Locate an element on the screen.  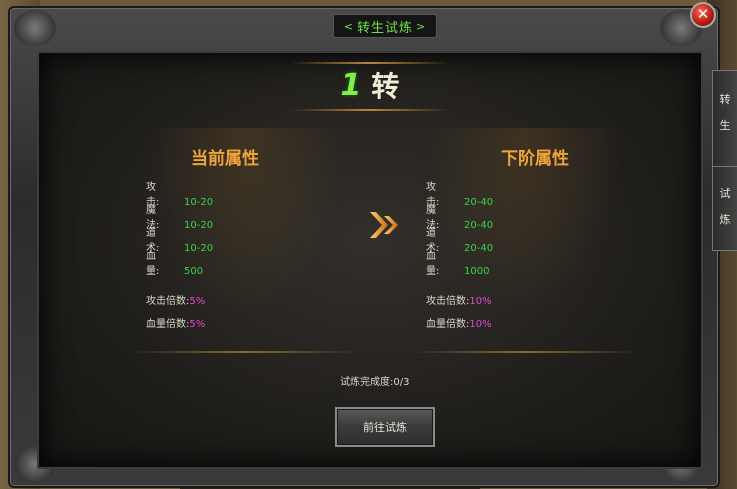
attr-row: 血 量: 500 is located at coordinates (175, 264).